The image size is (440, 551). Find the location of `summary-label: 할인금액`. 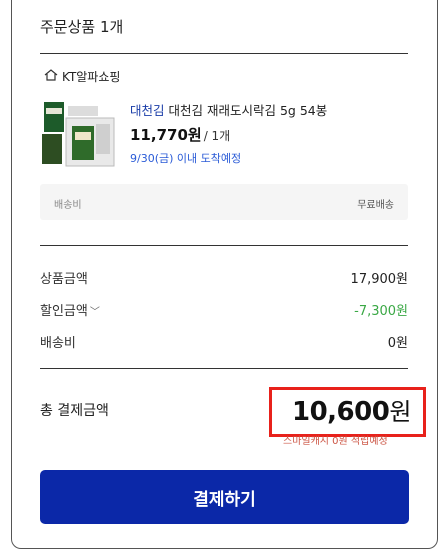

summary-label: 할인금액 is located at coordinates (64, 311).